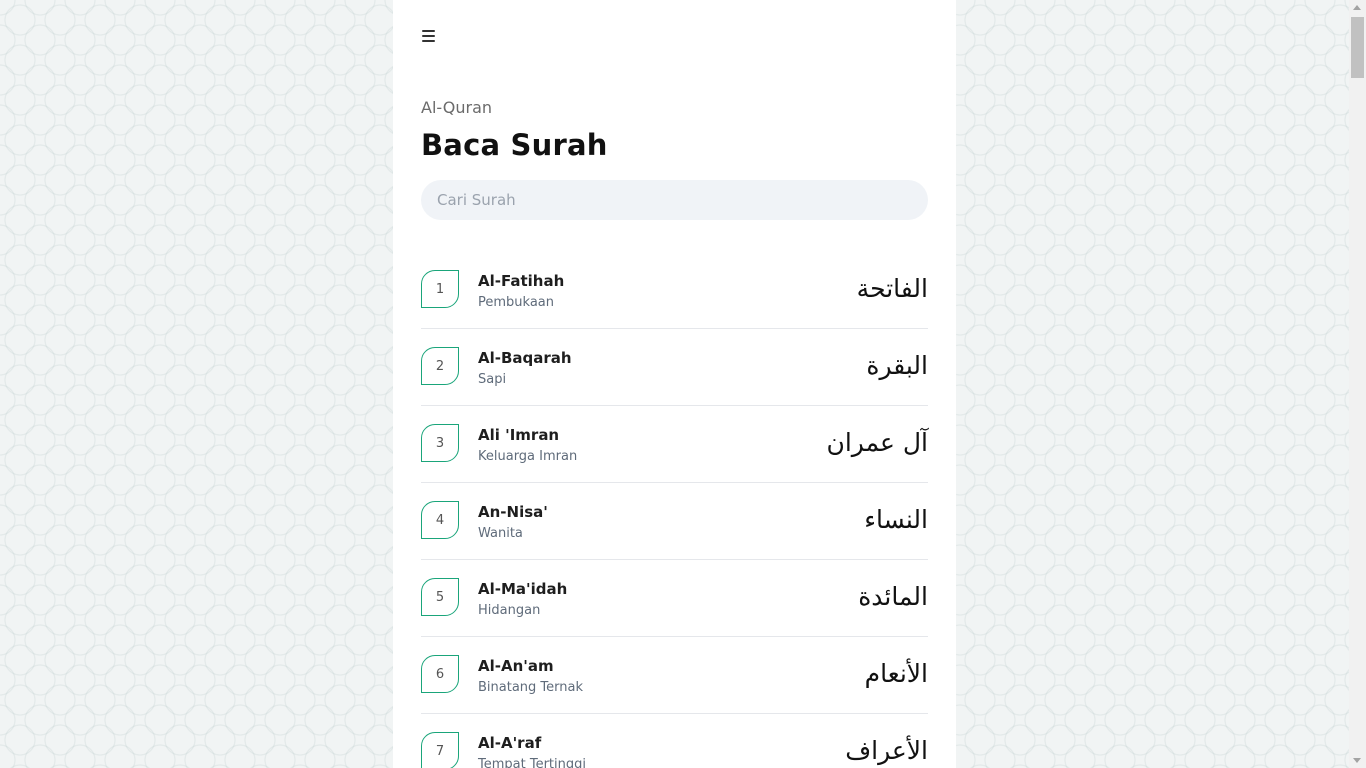 This screenshot has height=768, width=1366. What do you see at coordinates (893, 596) in the screenshot?
I see `surah-arabic-name: المائدة` at bounding box center [893, 596].